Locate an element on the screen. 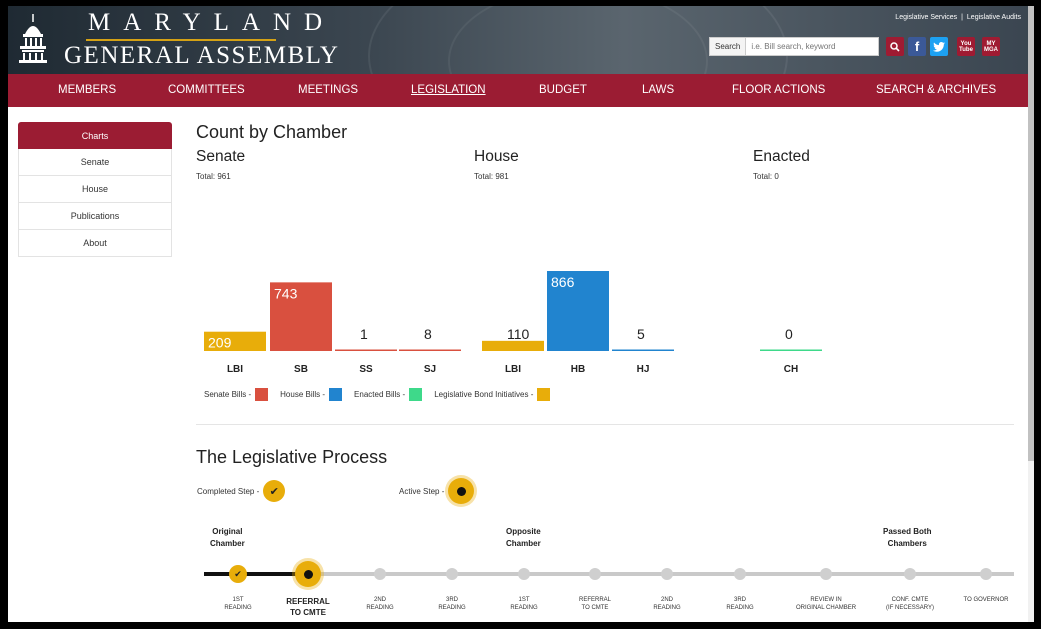 This screenshot has height=629, width=1041. section-divider is located at coordinates (605, 424).